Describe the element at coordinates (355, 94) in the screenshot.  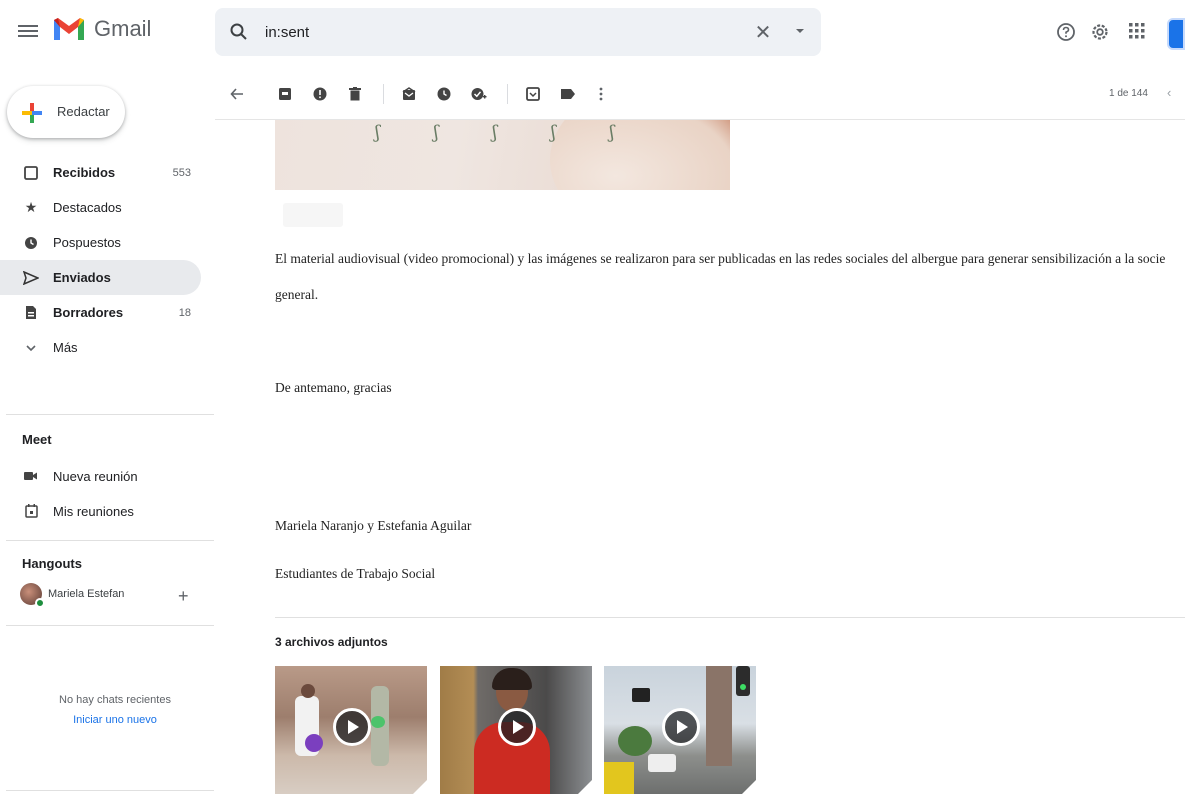
I see `trash-icon` at that location.